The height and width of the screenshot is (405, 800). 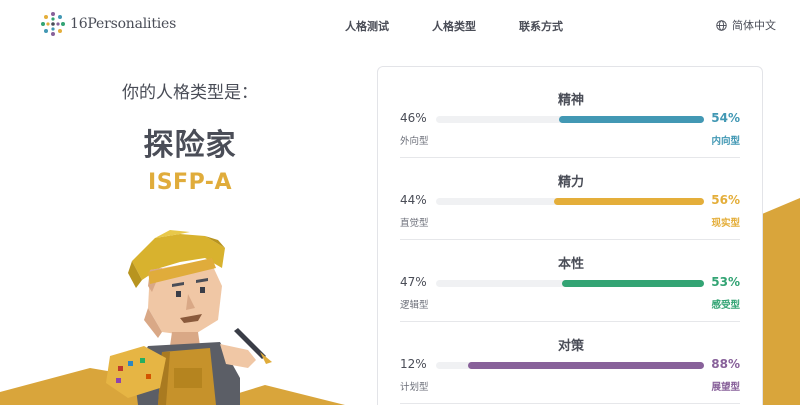 I want to click on nav-item-contact: 联系方式, so click(x=541, y=26).